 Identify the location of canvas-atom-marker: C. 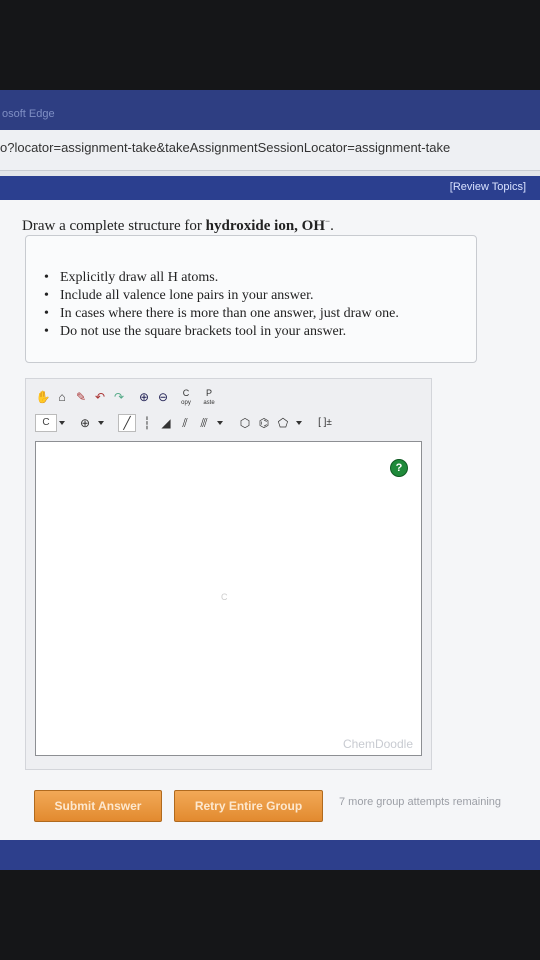
(224, 597).